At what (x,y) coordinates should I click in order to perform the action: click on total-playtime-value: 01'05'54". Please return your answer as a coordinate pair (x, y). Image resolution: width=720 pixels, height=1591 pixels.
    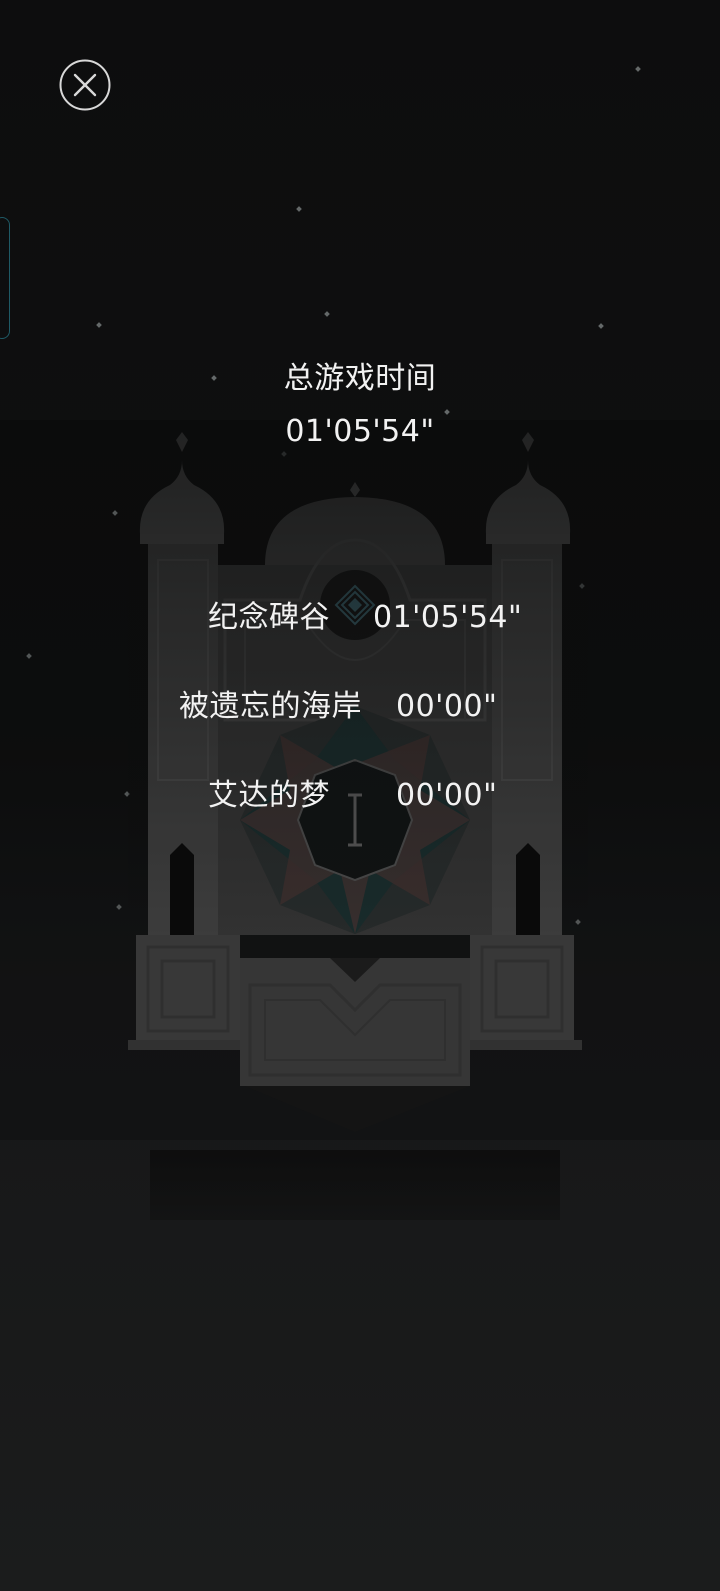
    Looking at the image, I should click on (360, 431).